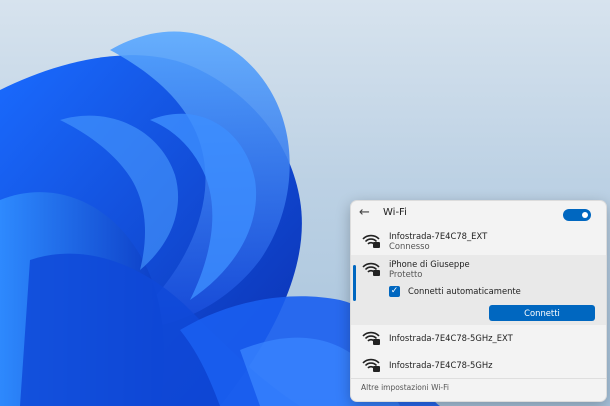  I want to click on auto-connect-checkbox: ✓, so click(394, 291).